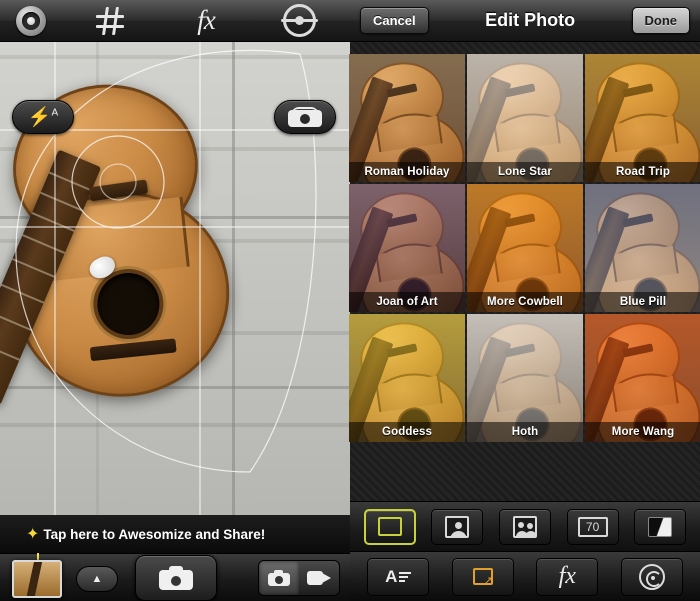 This screenshot has height=601, width=700. Describe the element at coordinates (660, 20) in the screenshot. I see `done-button: Done` at that location.